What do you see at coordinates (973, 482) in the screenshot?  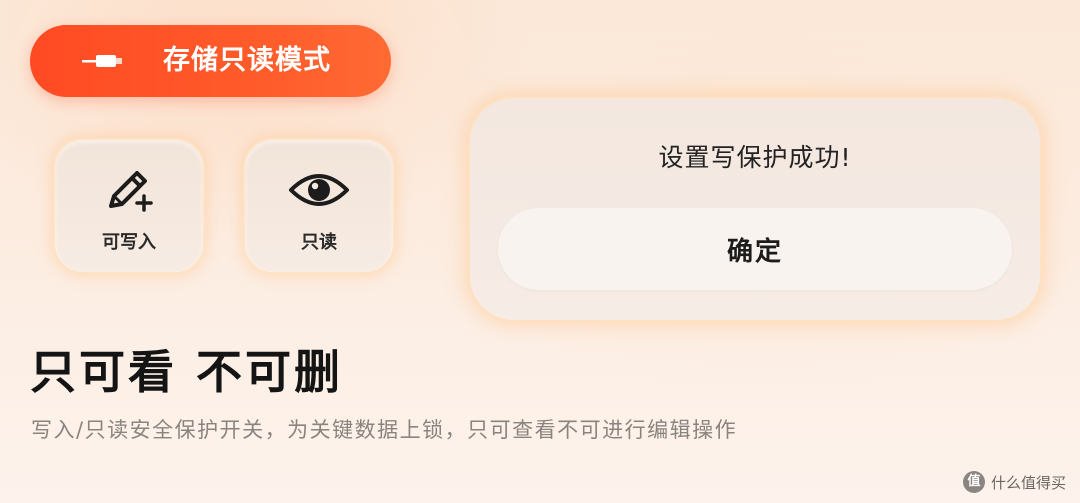 I see `watermark-logo: 值` at bounding box center [973, 482].